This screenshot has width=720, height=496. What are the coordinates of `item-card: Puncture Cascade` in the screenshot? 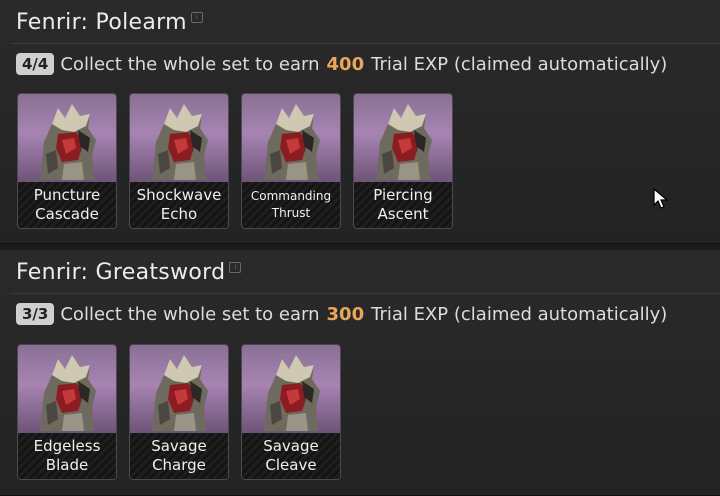 It's located at (67, 161).